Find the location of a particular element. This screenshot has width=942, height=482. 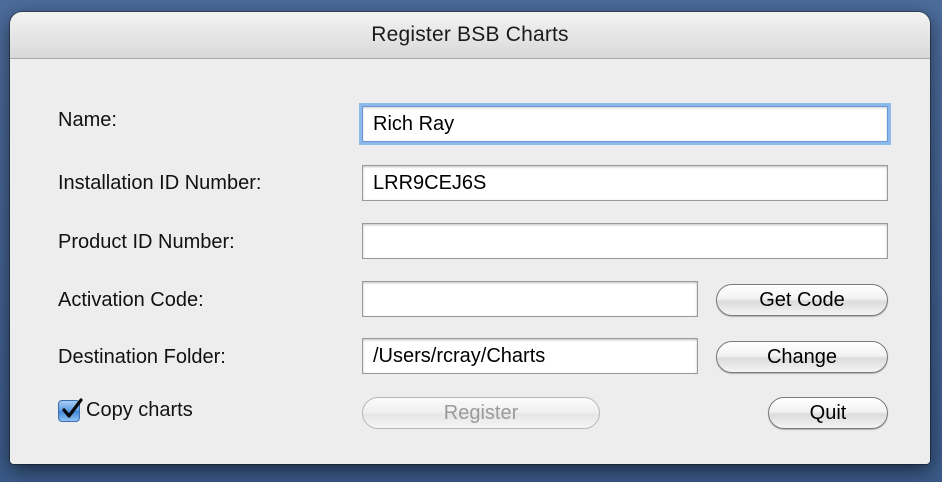

destination-folder-label: Destination Folder: is located at coordinates (142, 357).